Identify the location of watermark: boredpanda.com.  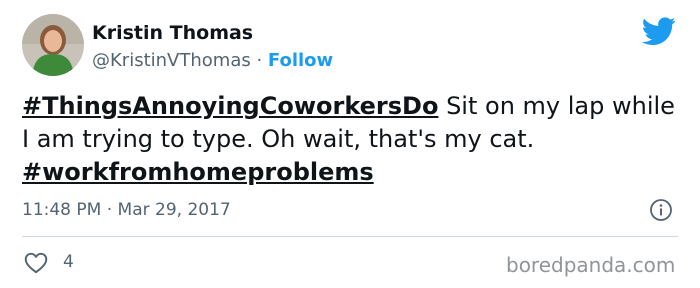
(591, 265).